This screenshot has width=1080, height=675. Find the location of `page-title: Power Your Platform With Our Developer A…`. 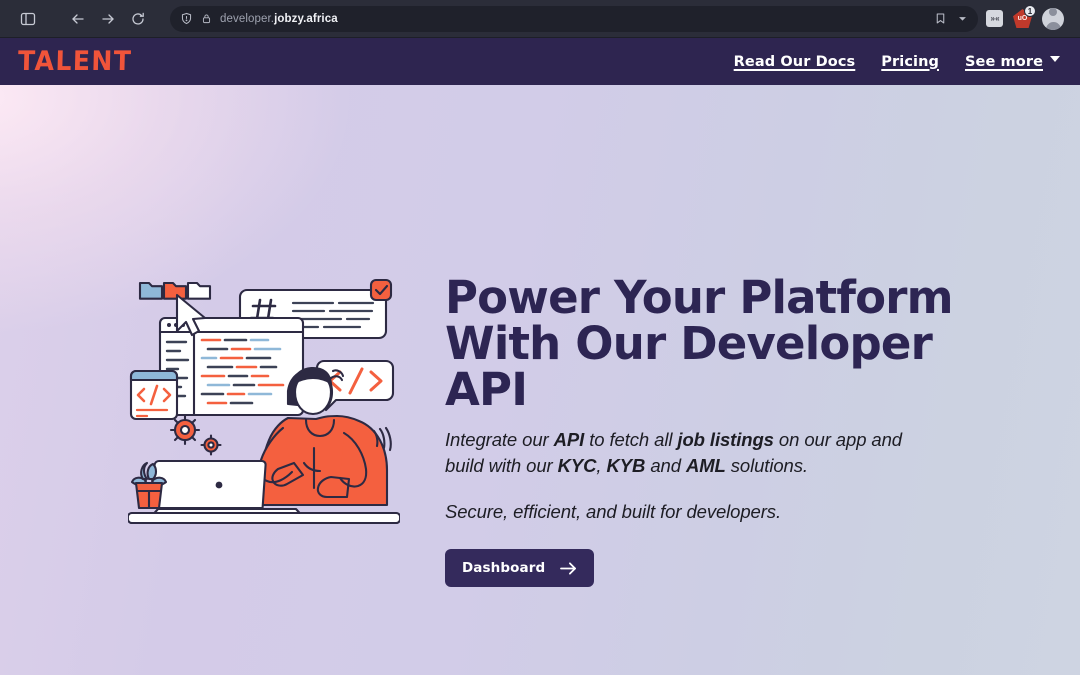

page-title: Power Your Platform With Our Developer A… is located at coordinates (710, 344).